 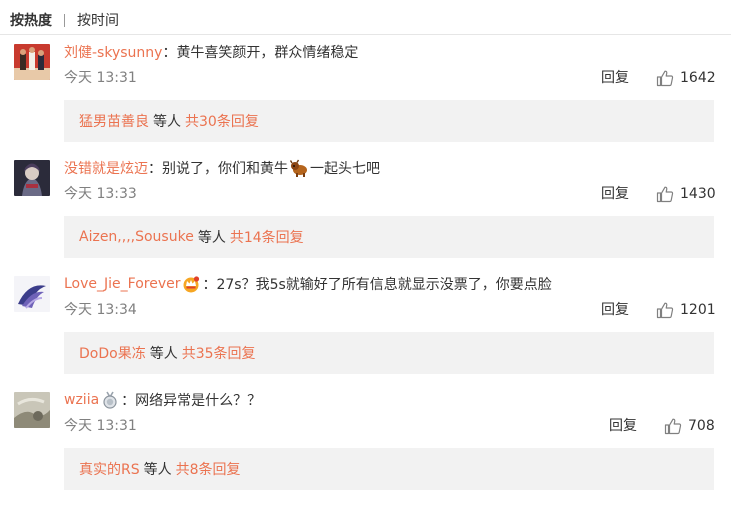 I want to click on sort-by-hot-tab: 按热度, so click(x=31, y=20).